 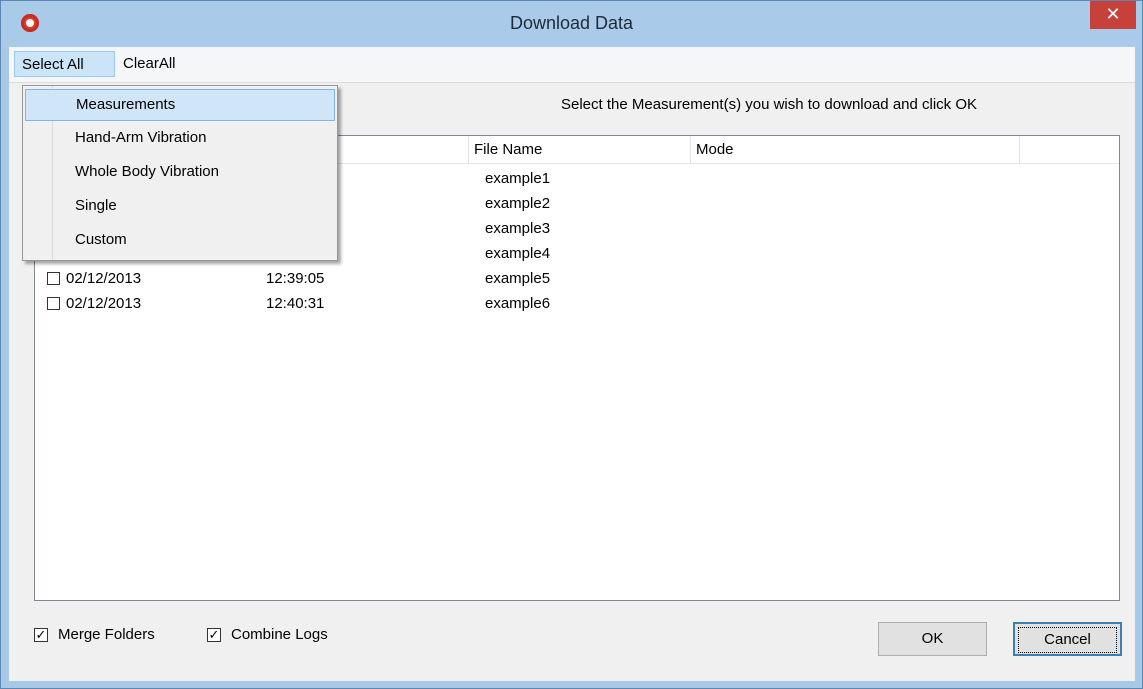 I want to click on row-file-name: example1, so click(x=518, y=178).